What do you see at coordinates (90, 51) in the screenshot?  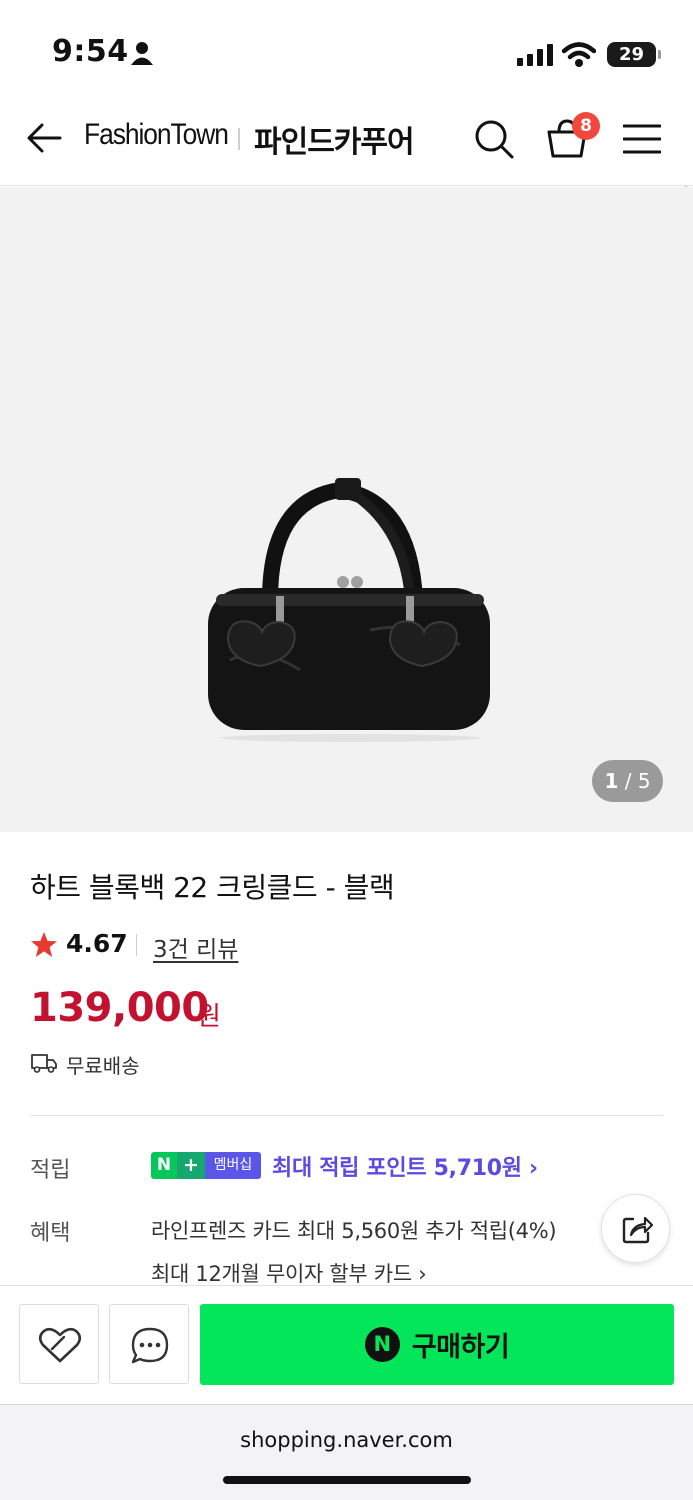 I see `status-time: 9:54` at bounding box center [90, 51].